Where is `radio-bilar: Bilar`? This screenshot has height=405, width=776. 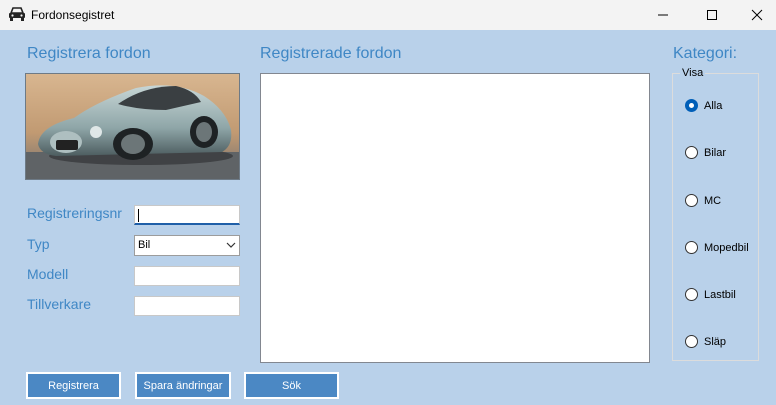 radio-bilar: Bilar is located at coordinates (705, 152).